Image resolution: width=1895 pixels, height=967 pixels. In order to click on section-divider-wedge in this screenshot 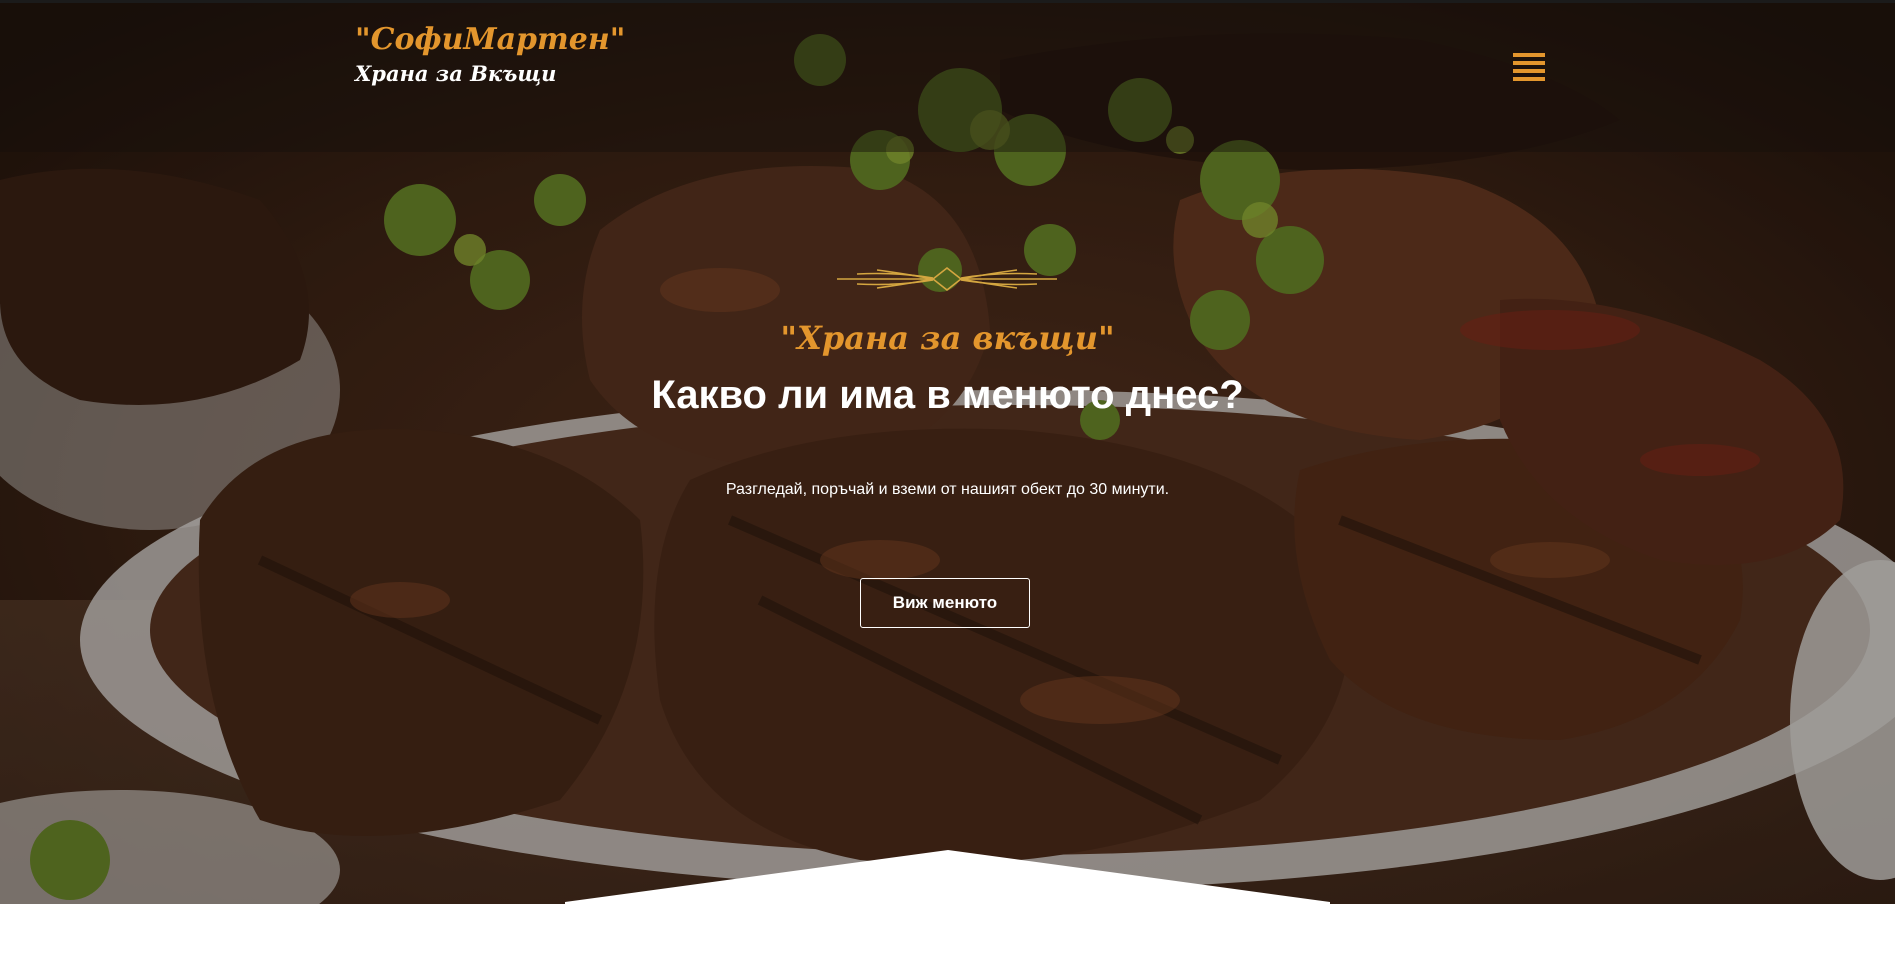, I will do `click(947, 880)`.